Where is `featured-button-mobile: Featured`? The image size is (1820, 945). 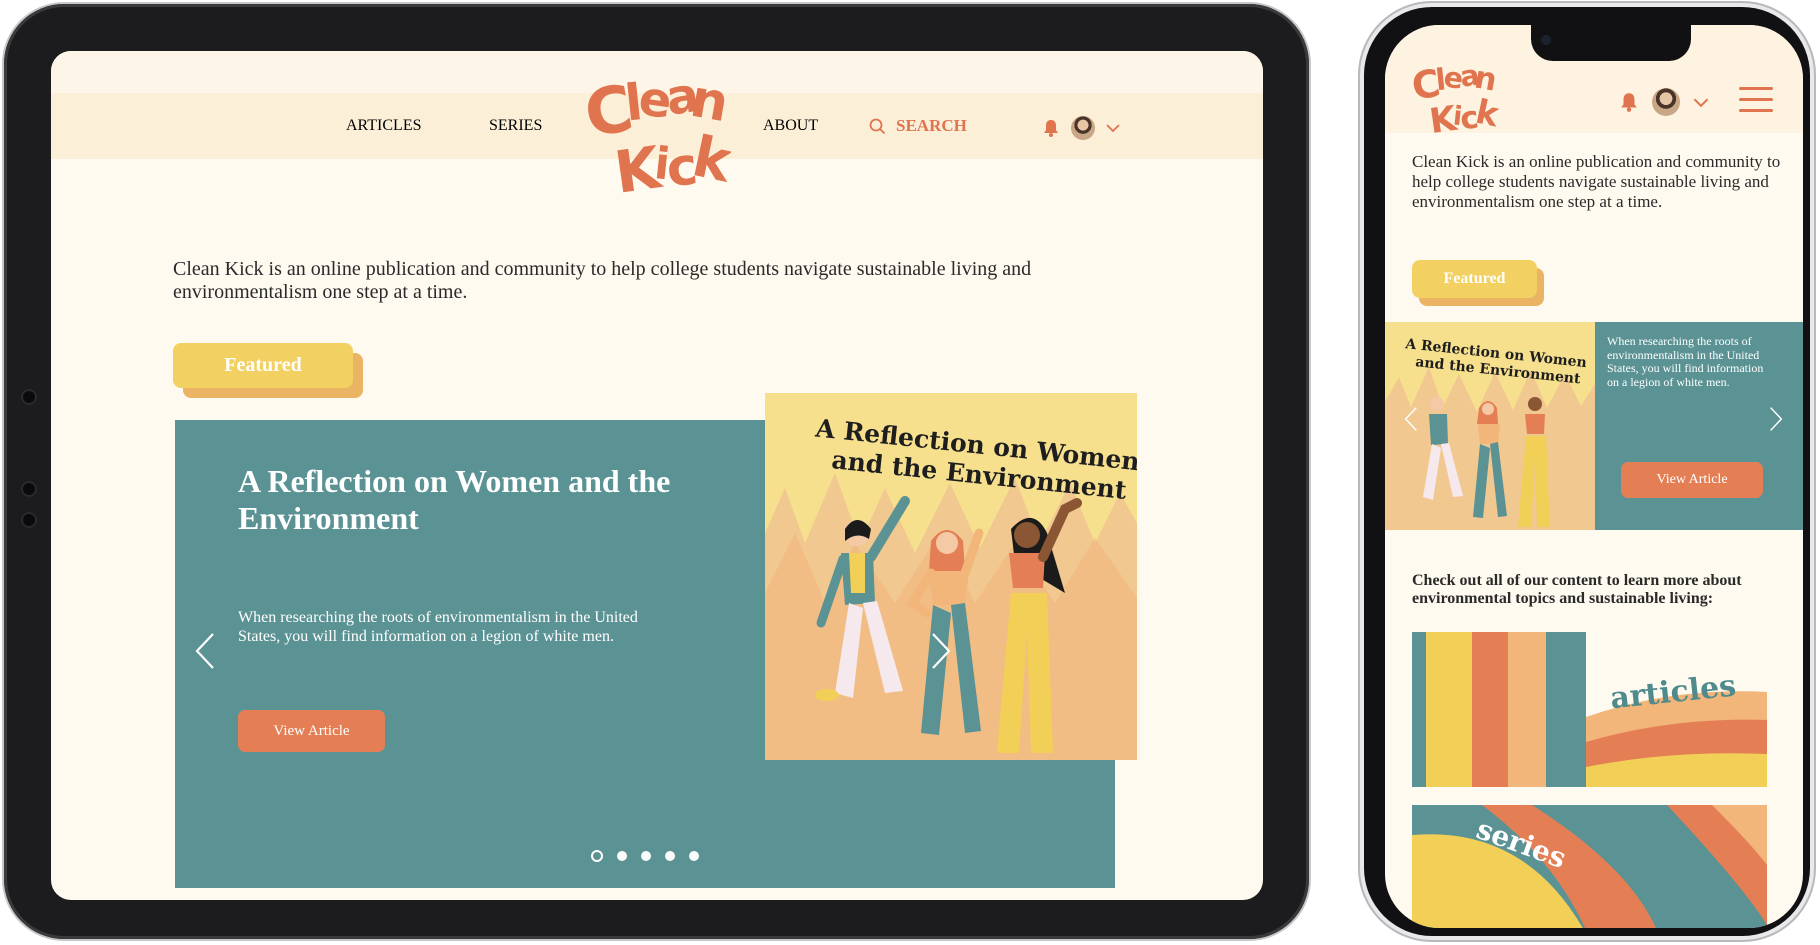
featured-button-mobile: Featured is located at coordinates (1478, 283).